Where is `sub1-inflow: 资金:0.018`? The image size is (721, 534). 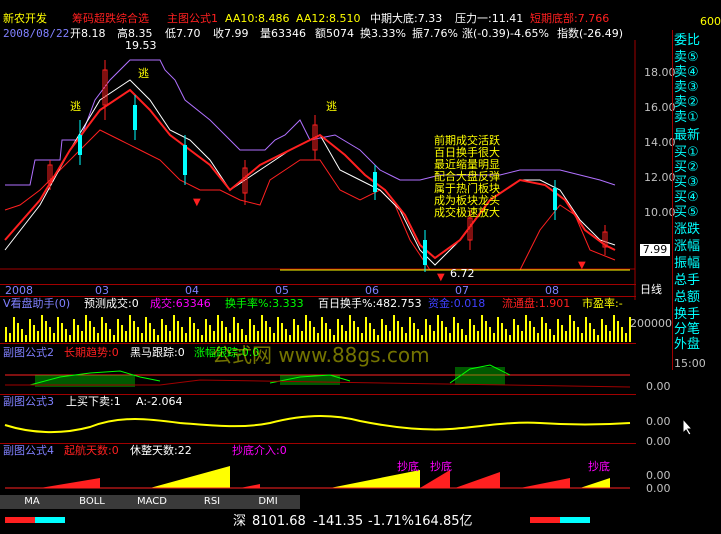
sub1-inflow: 资金:0.018 is located at coordinates (457, 303).